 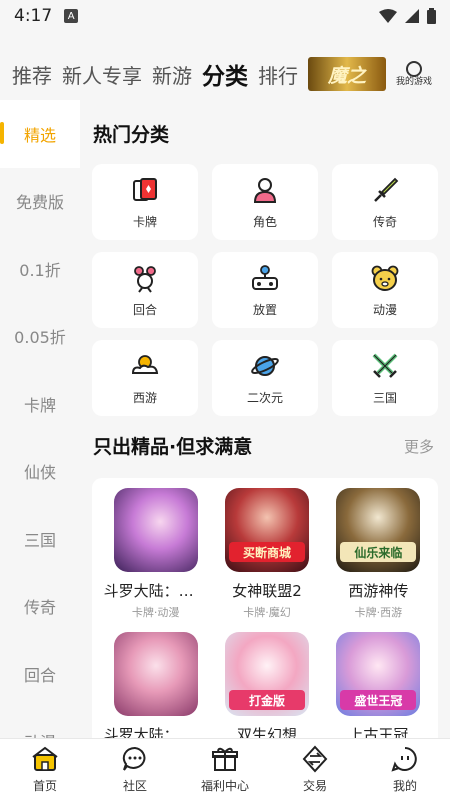 I want to click on turn-icon, so click(x=145, y=279).